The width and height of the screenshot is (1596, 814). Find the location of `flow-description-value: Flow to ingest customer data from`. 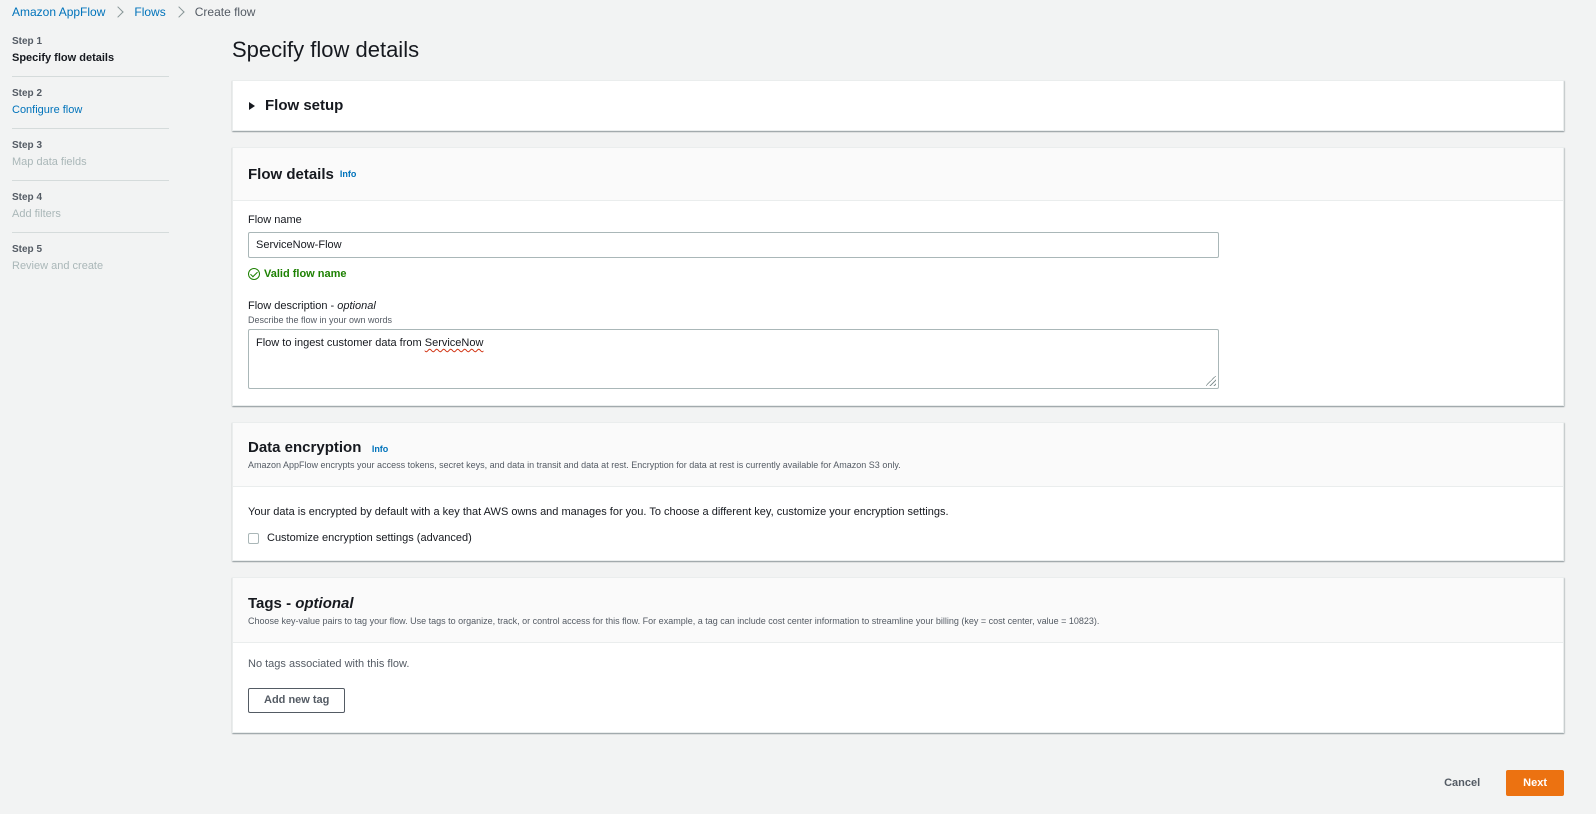

flow-description-value: Flow to ingest customer data from is located at coordinates (340, 343).